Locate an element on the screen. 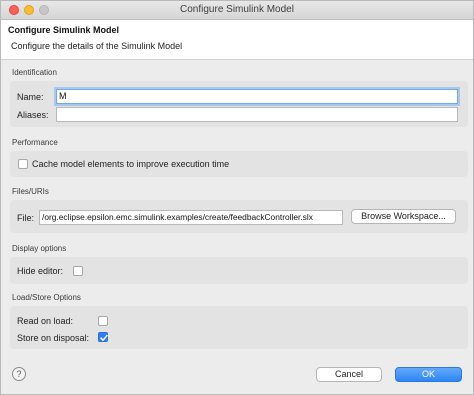  window-title: Configure Simulink Model is located at coordinates (237, 9).